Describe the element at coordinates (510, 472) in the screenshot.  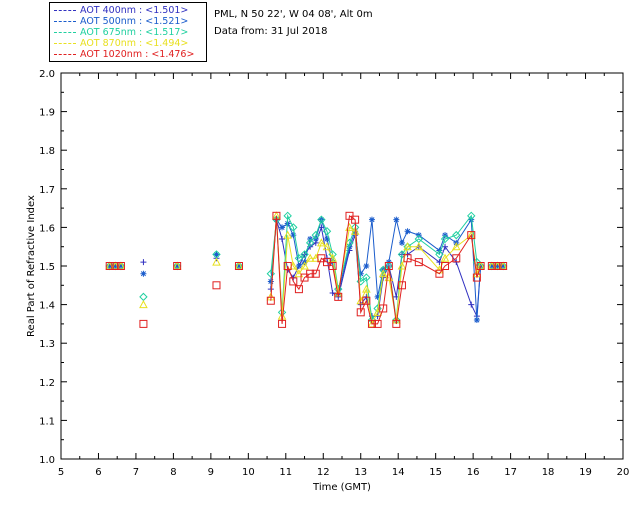
I see `x-tick-label: 17` at that location.